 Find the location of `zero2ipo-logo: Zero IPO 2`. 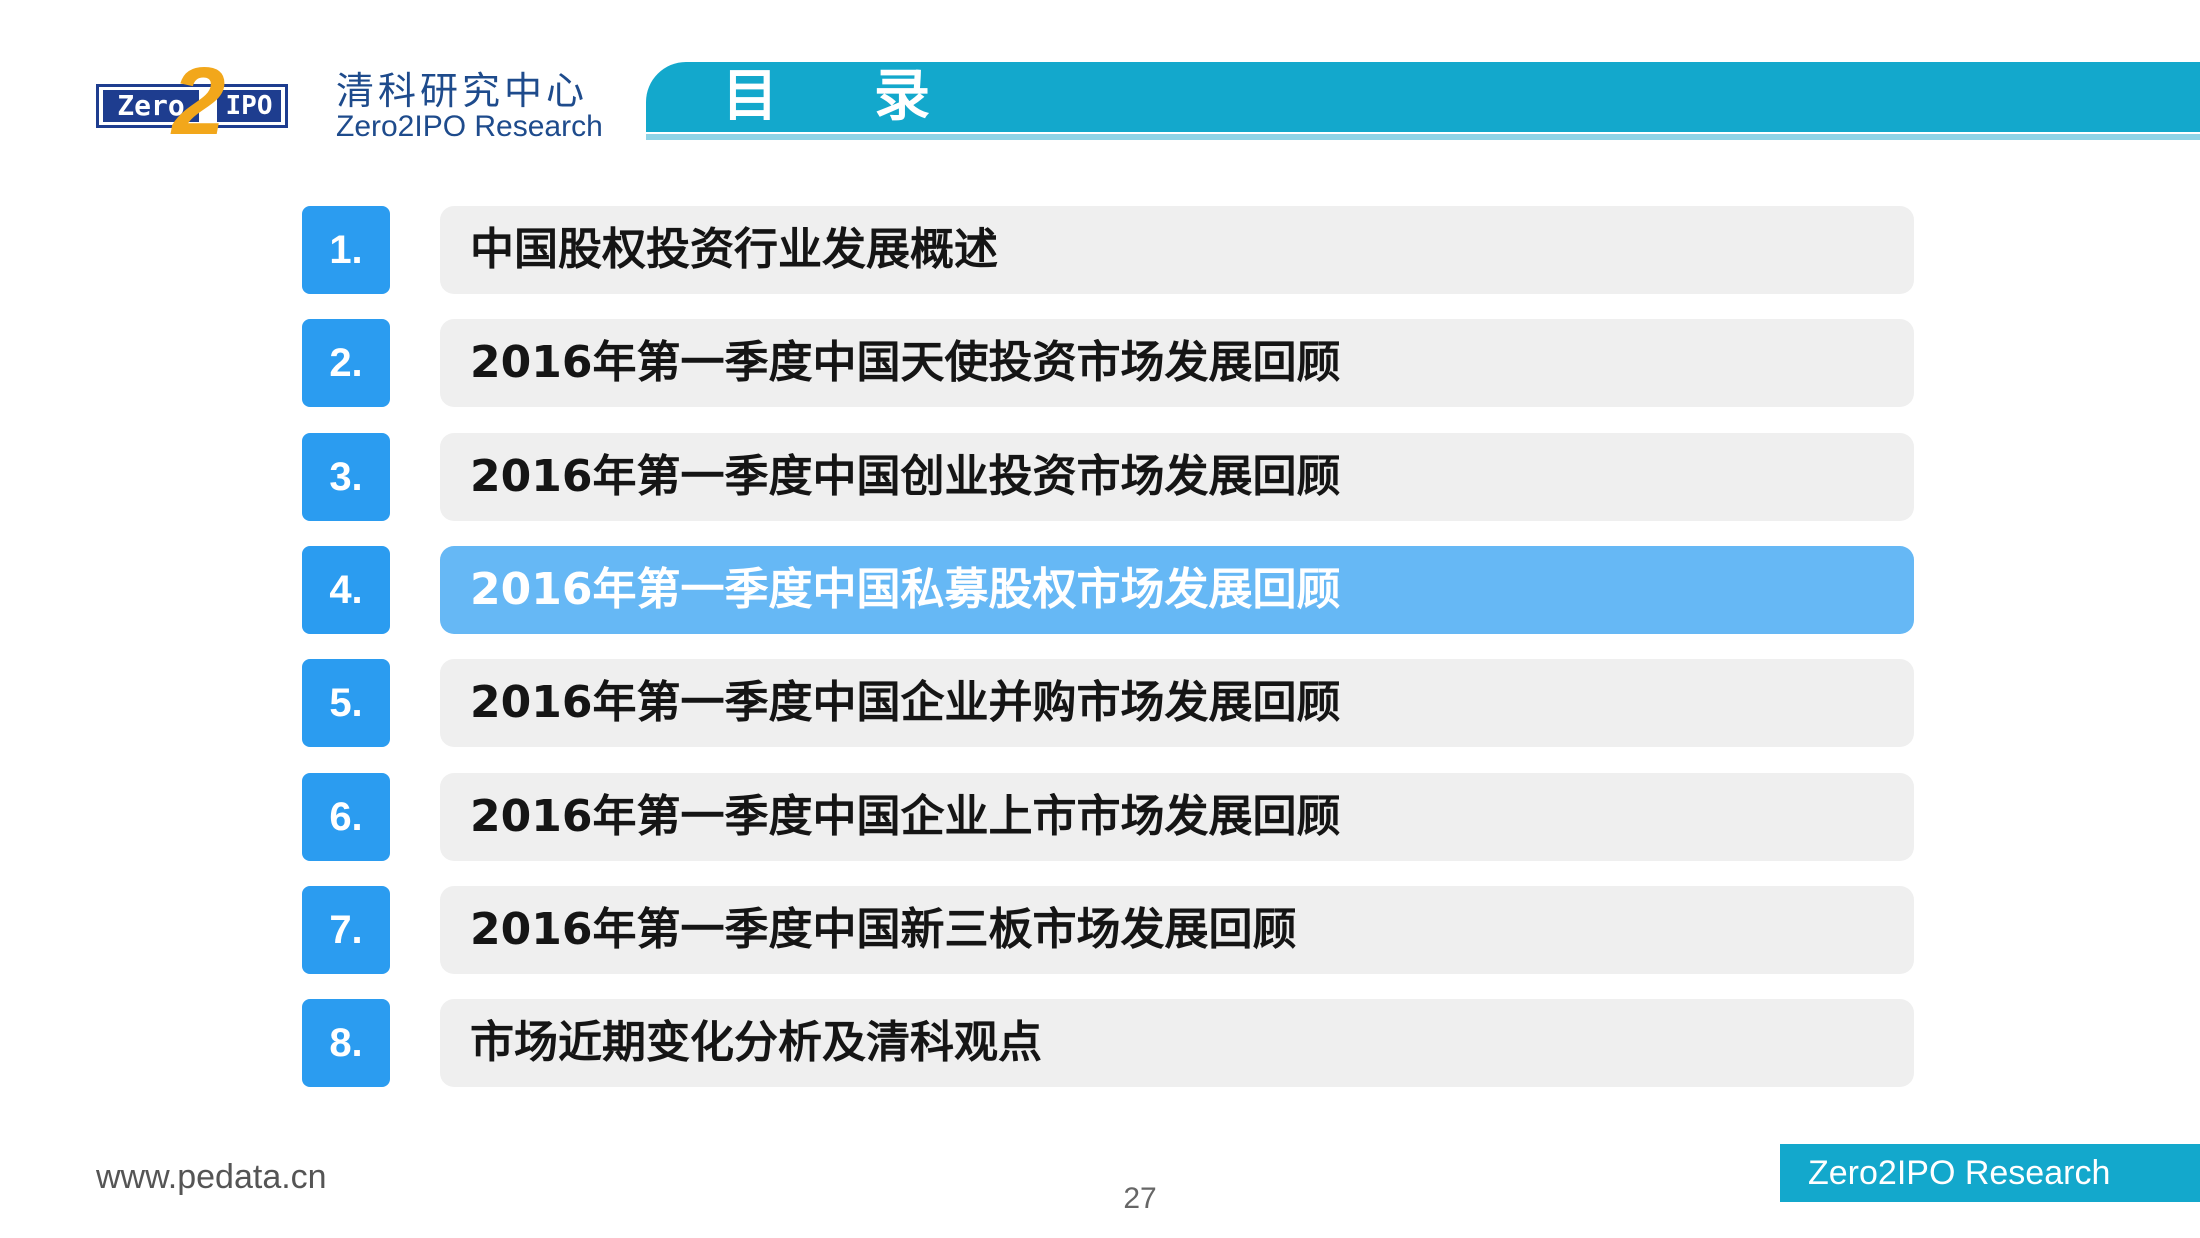

zero2ipo-logo: Zero IPO 2 is located at coordinates (194, 102).